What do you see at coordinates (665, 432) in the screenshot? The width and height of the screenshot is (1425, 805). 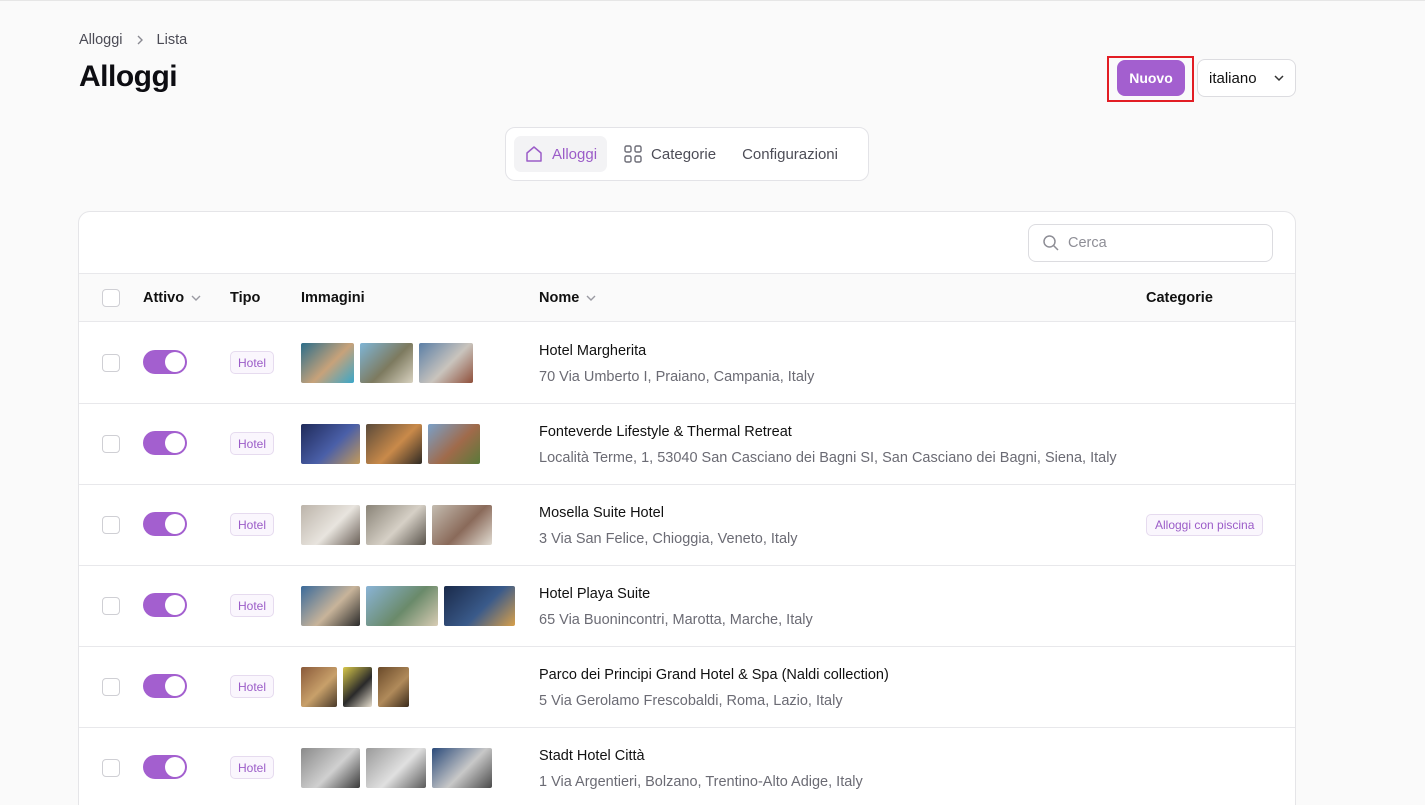 I see `accommodation-name: Fonteverde Lifestyle & Thermal Retreat` at bounding box center [665, 432].